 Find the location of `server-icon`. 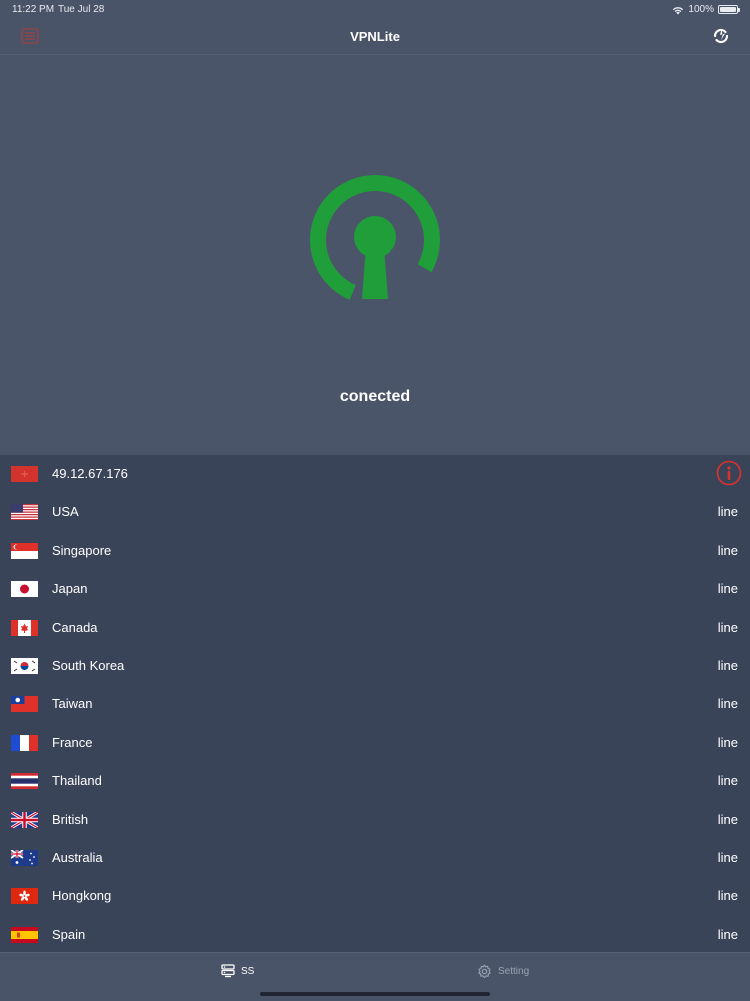

server-icon is located at coordinates (228, 971).